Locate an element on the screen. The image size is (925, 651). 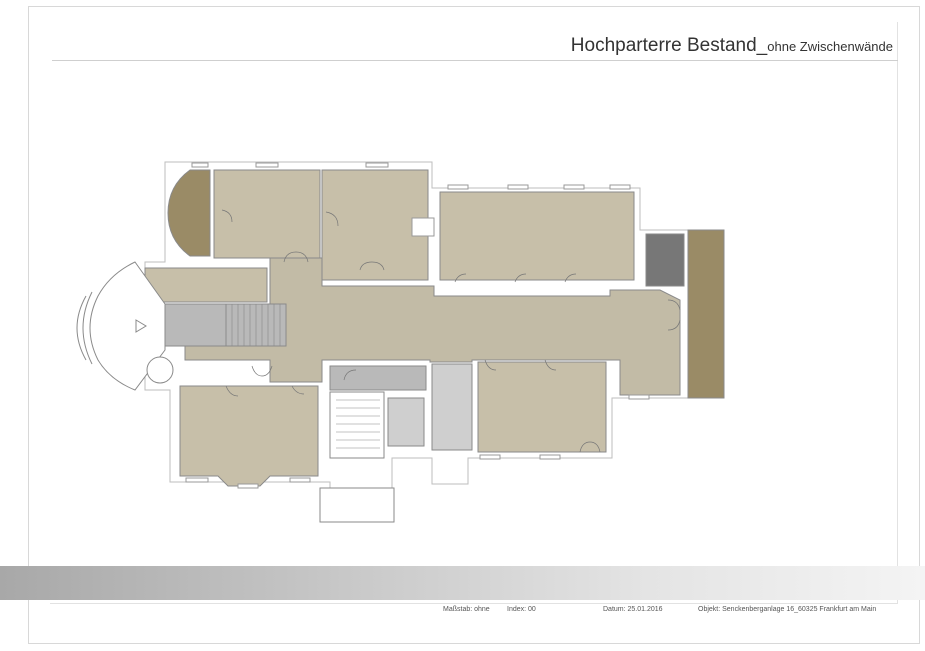
room-bottom-right is located at coordinates (542, 407).